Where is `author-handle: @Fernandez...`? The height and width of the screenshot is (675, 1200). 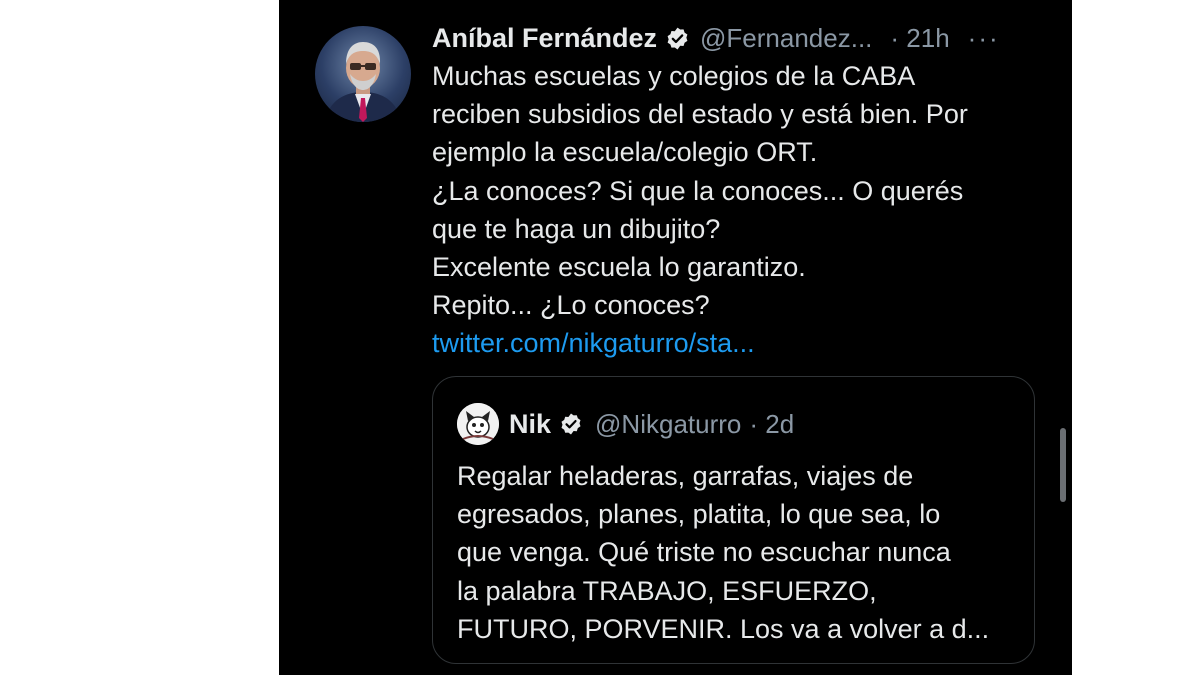
author-handle: @Fernandez... is located at coordinates (786, 38).